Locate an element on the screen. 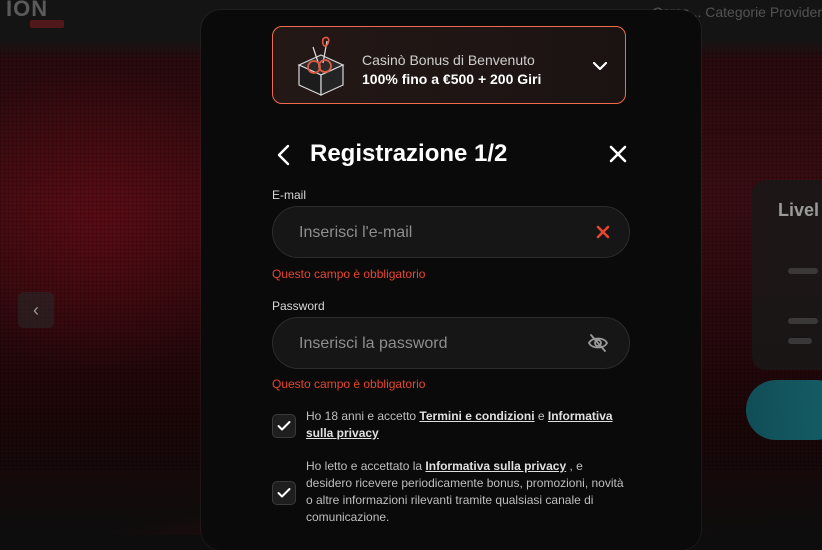  marketing-consent-checkbox is located at coordinates (284, 493).